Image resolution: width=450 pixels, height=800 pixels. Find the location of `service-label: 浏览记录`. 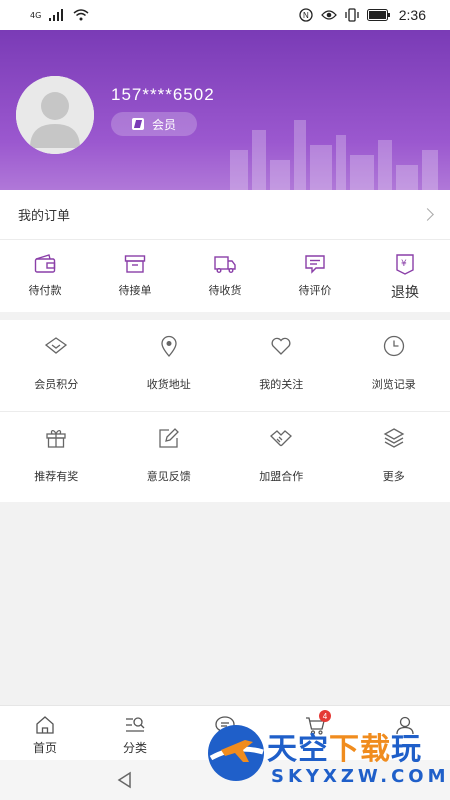

service-label: 浏览记录 is located at coordinates (393, 384).